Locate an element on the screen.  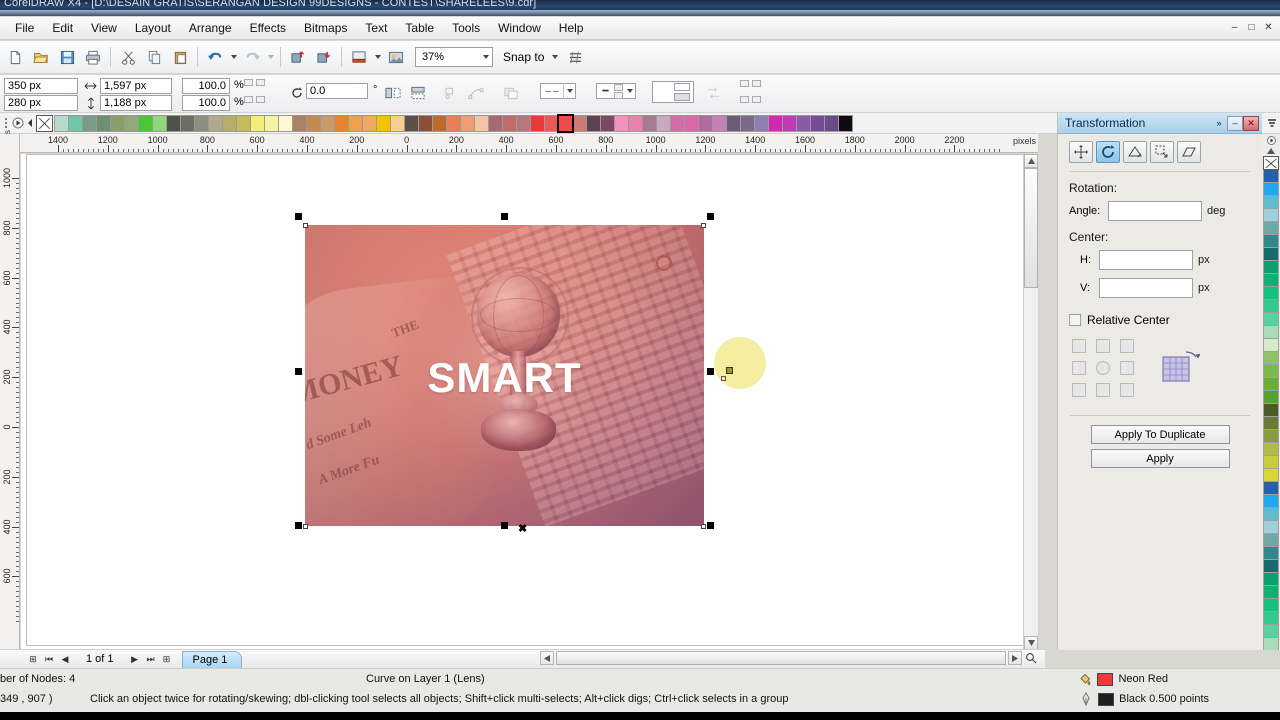
cut-icon is located at coordinates (128, 57).